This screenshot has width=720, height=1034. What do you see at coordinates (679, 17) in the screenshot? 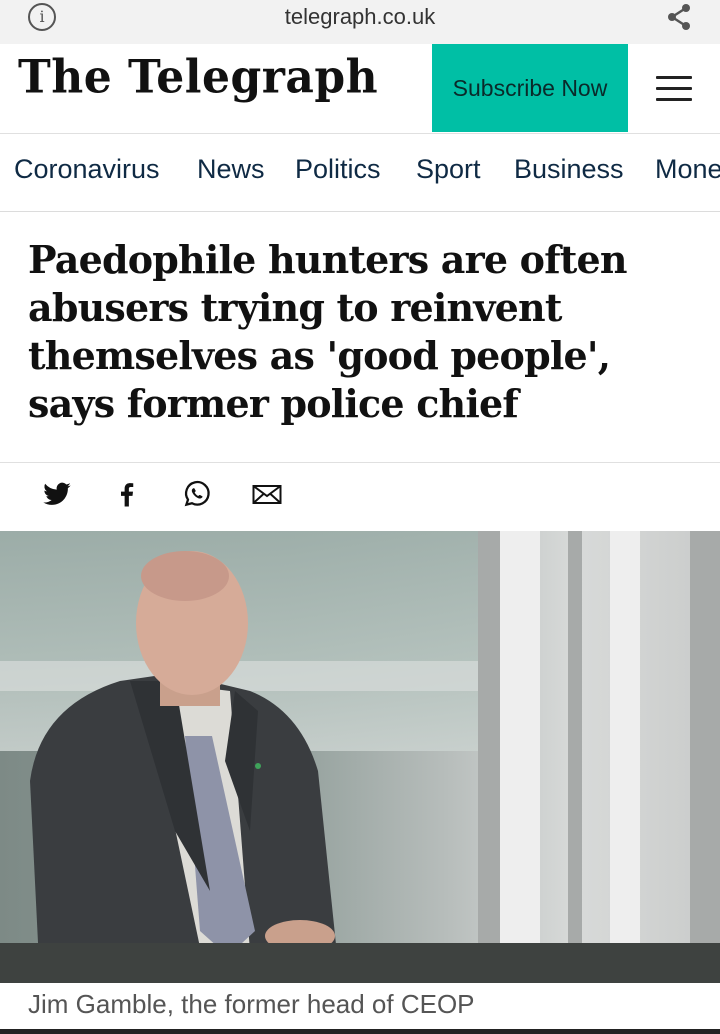
I see `share-icon` at bounding box center [679, 17].